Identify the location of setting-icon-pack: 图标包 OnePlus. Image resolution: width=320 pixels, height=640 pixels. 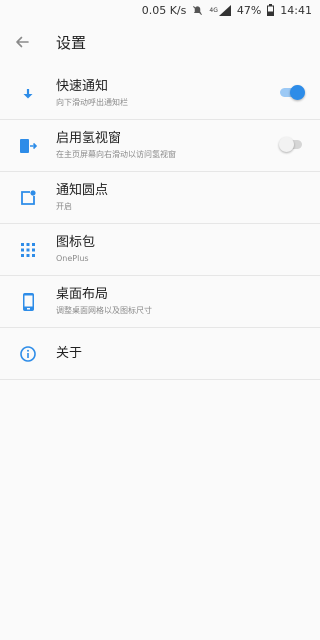
(160, 250).